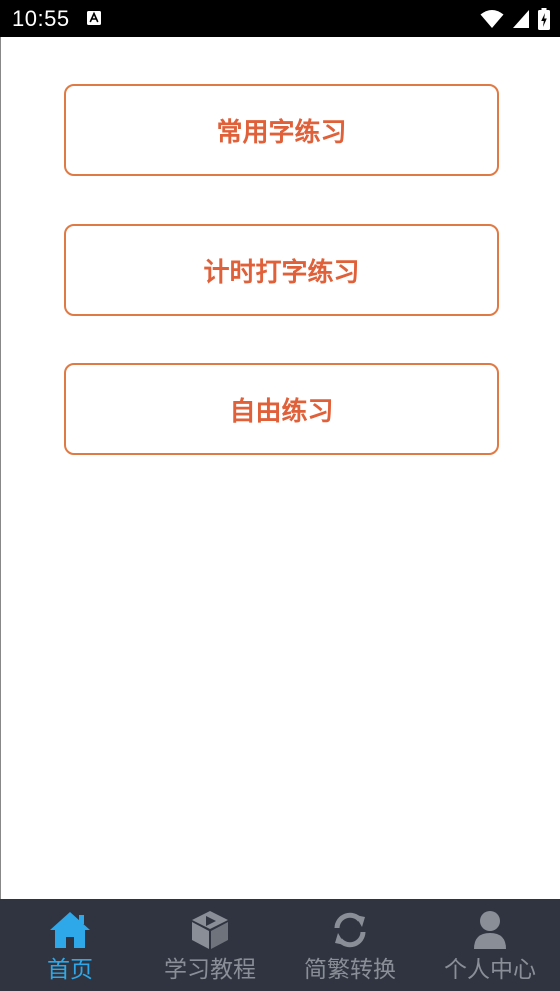 Image resolution: width=560 pixels, height=991 pixels. I want to click on tab-profile-label: 个人中心, so click(490, 970).